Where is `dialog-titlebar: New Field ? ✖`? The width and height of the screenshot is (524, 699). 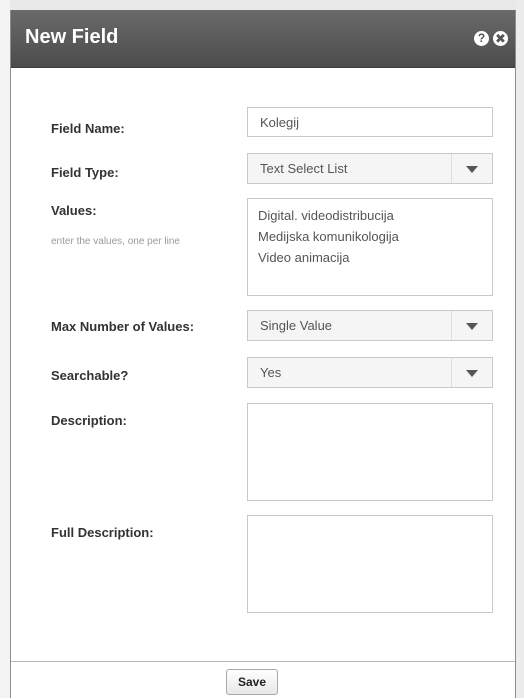
dialog-titlebar: New Field ? ✖ is located at coordinates (263, 39).